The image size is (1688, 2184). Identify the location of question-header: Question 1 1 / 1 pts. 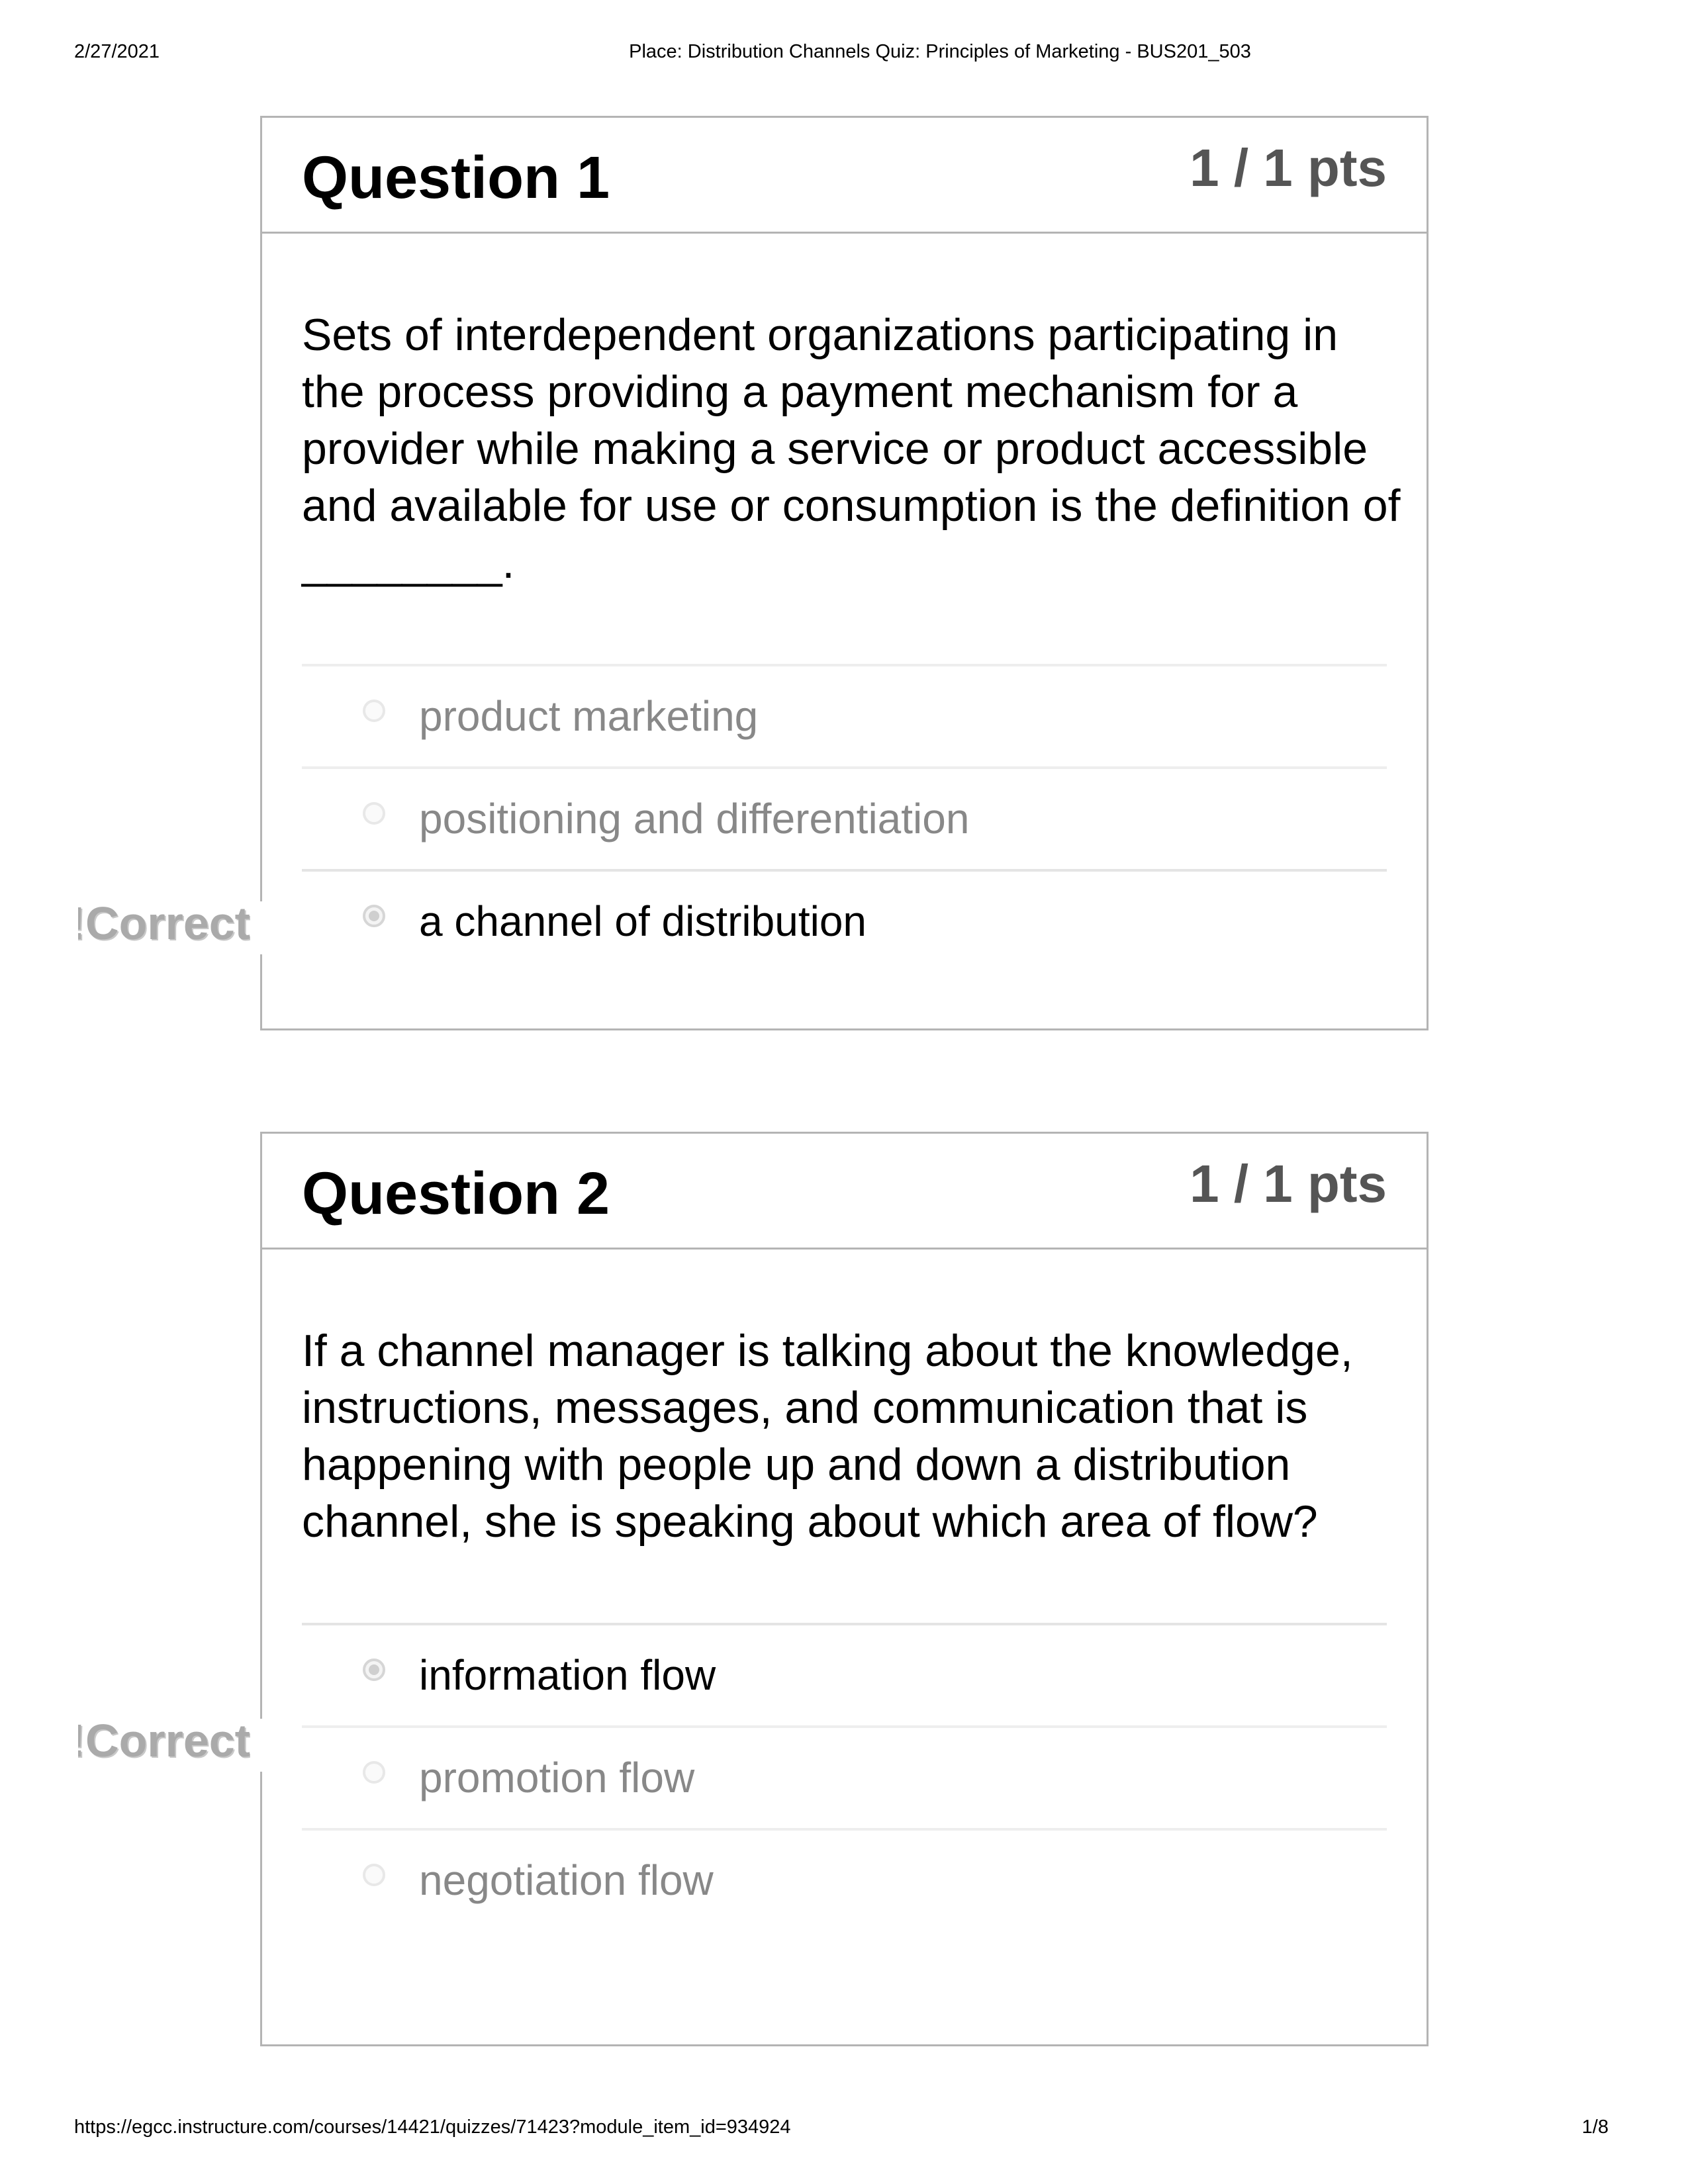
(844, 176).